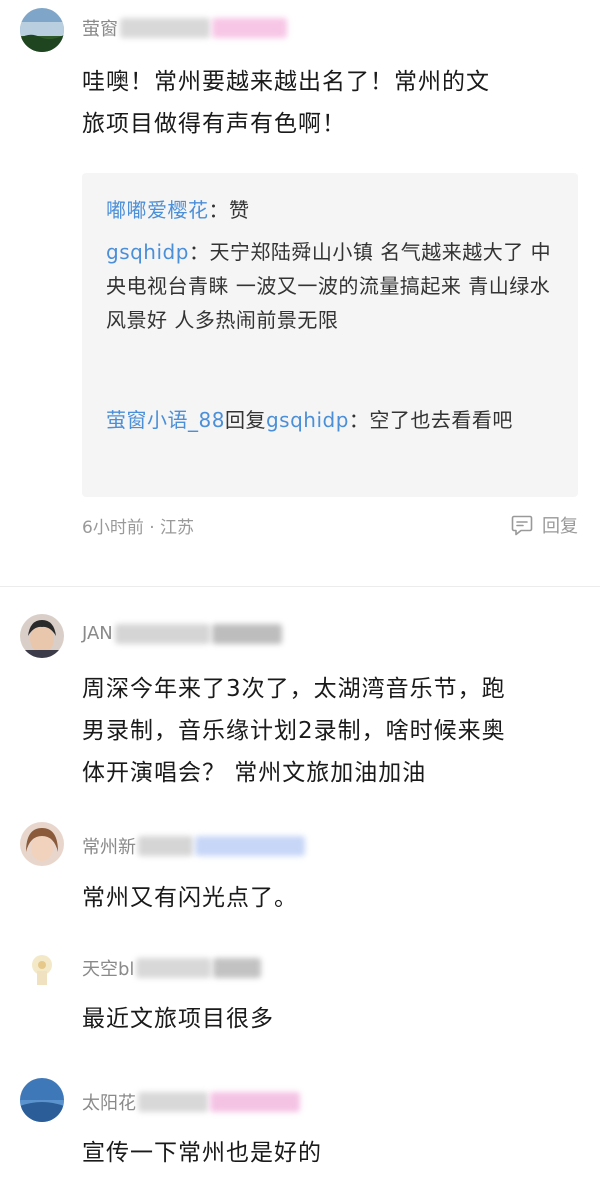 The width and height of the screenshot is (600, 1196). Describe the element at coordinates (202, 1153) in the screenshot. I see `comment-text-line: 宣传一下常州也是好的` at that location.